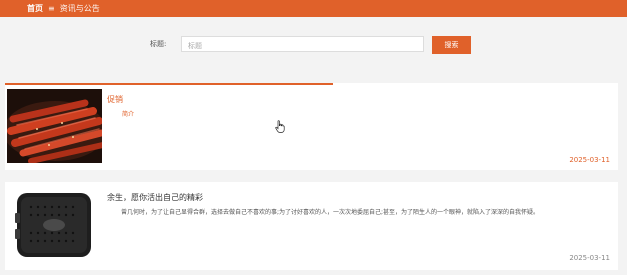 The height and width of the screenshot is (275, 627). I want to click on beef-jerky-image, so click(54, 126).